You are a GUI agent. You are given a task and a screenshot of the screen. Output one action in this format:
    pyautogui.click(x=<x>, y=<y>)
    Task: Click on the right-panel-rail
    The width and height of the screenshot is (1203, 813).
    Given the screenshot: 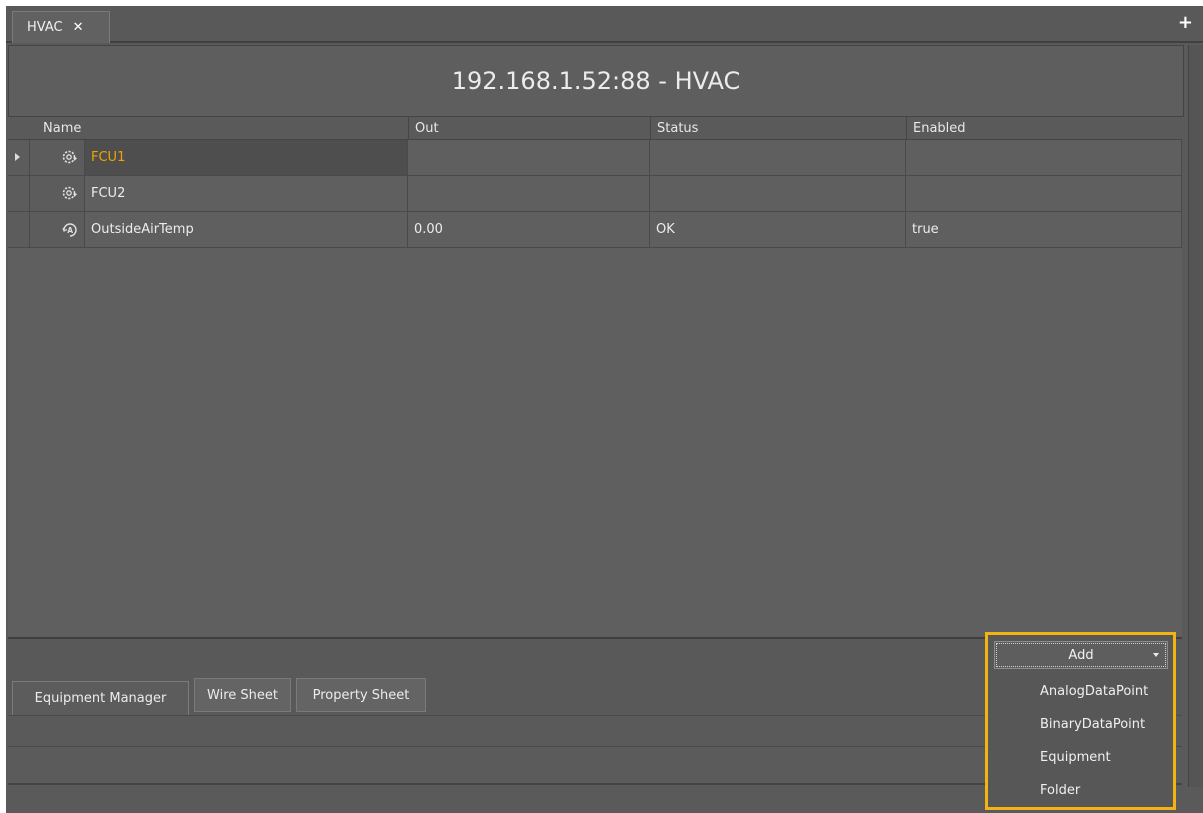 What is the action you would take?
    pyautogui.click(x=1195, y=420)
    